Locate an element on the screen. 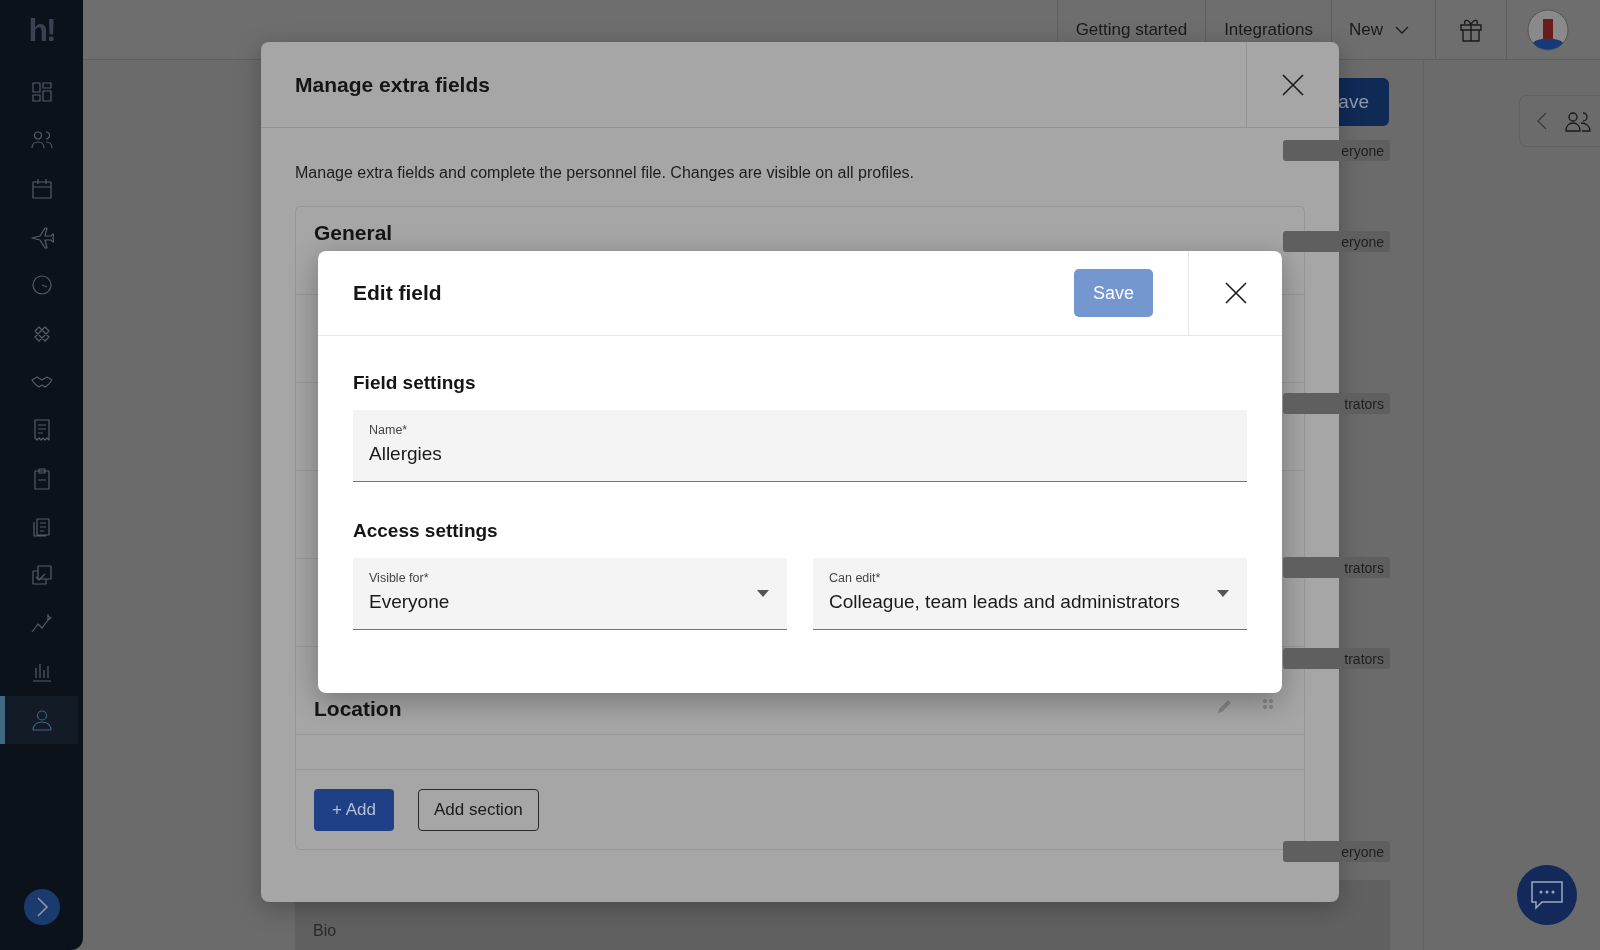  sidebar-item is located at coordinates (39, 720).